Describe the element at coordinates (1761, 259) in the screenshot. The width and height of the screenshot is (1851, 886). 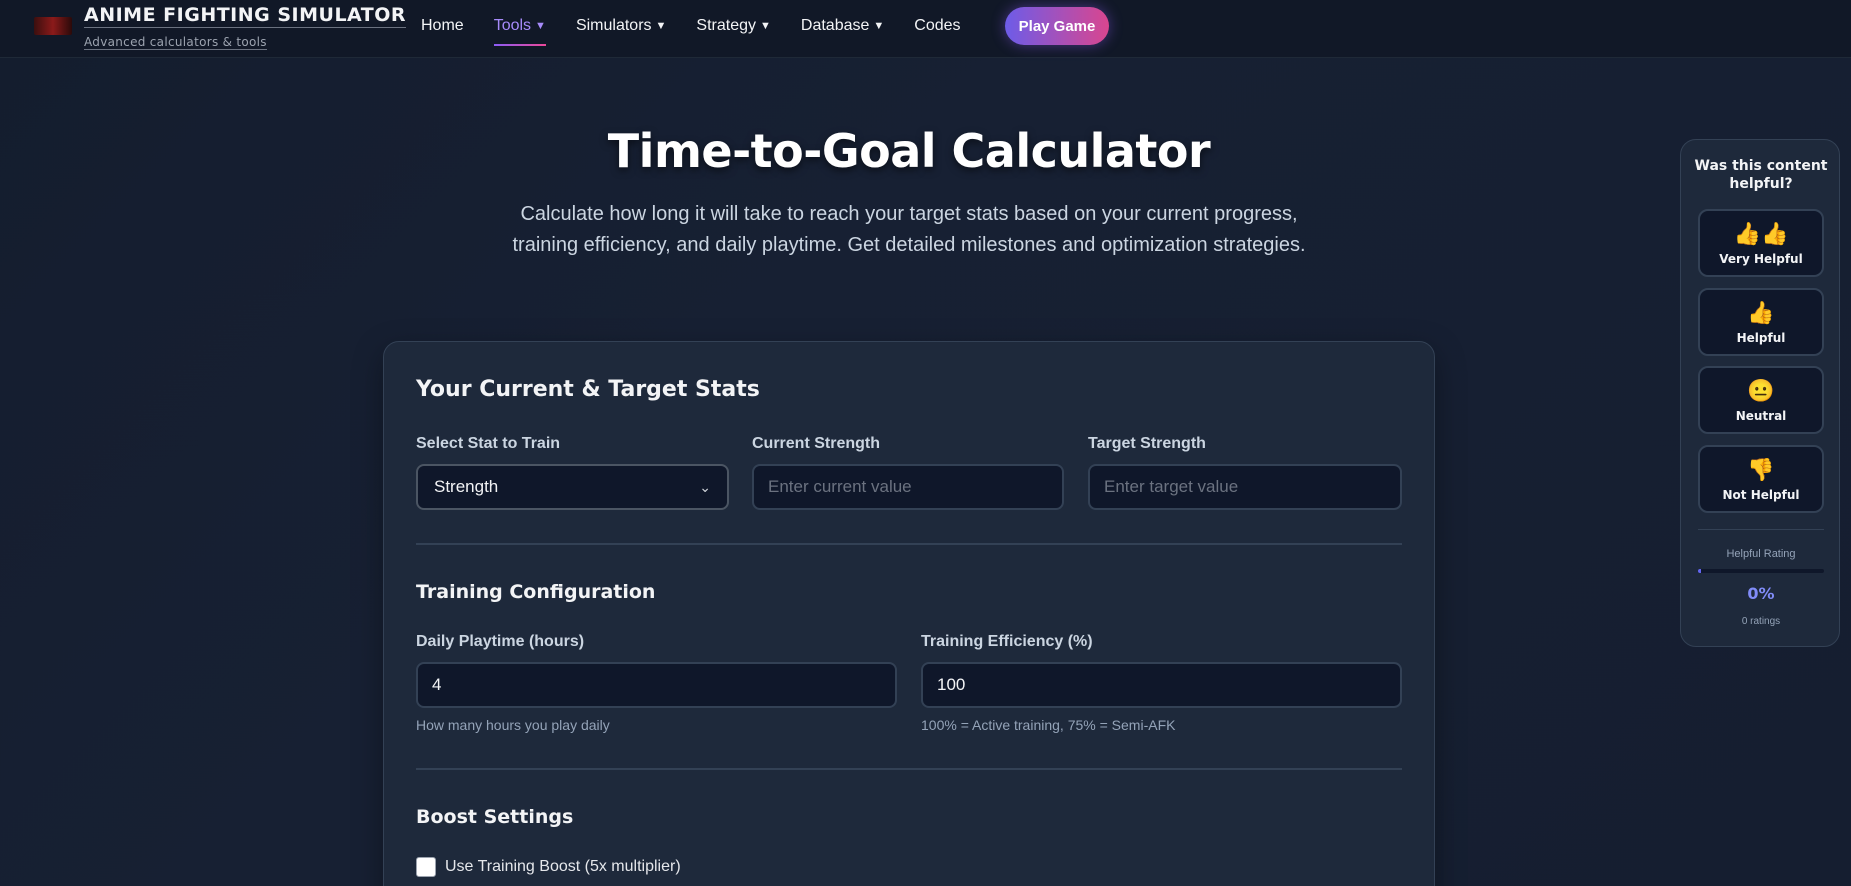
I see `feedback-option-label: Very Helpful` at that location.